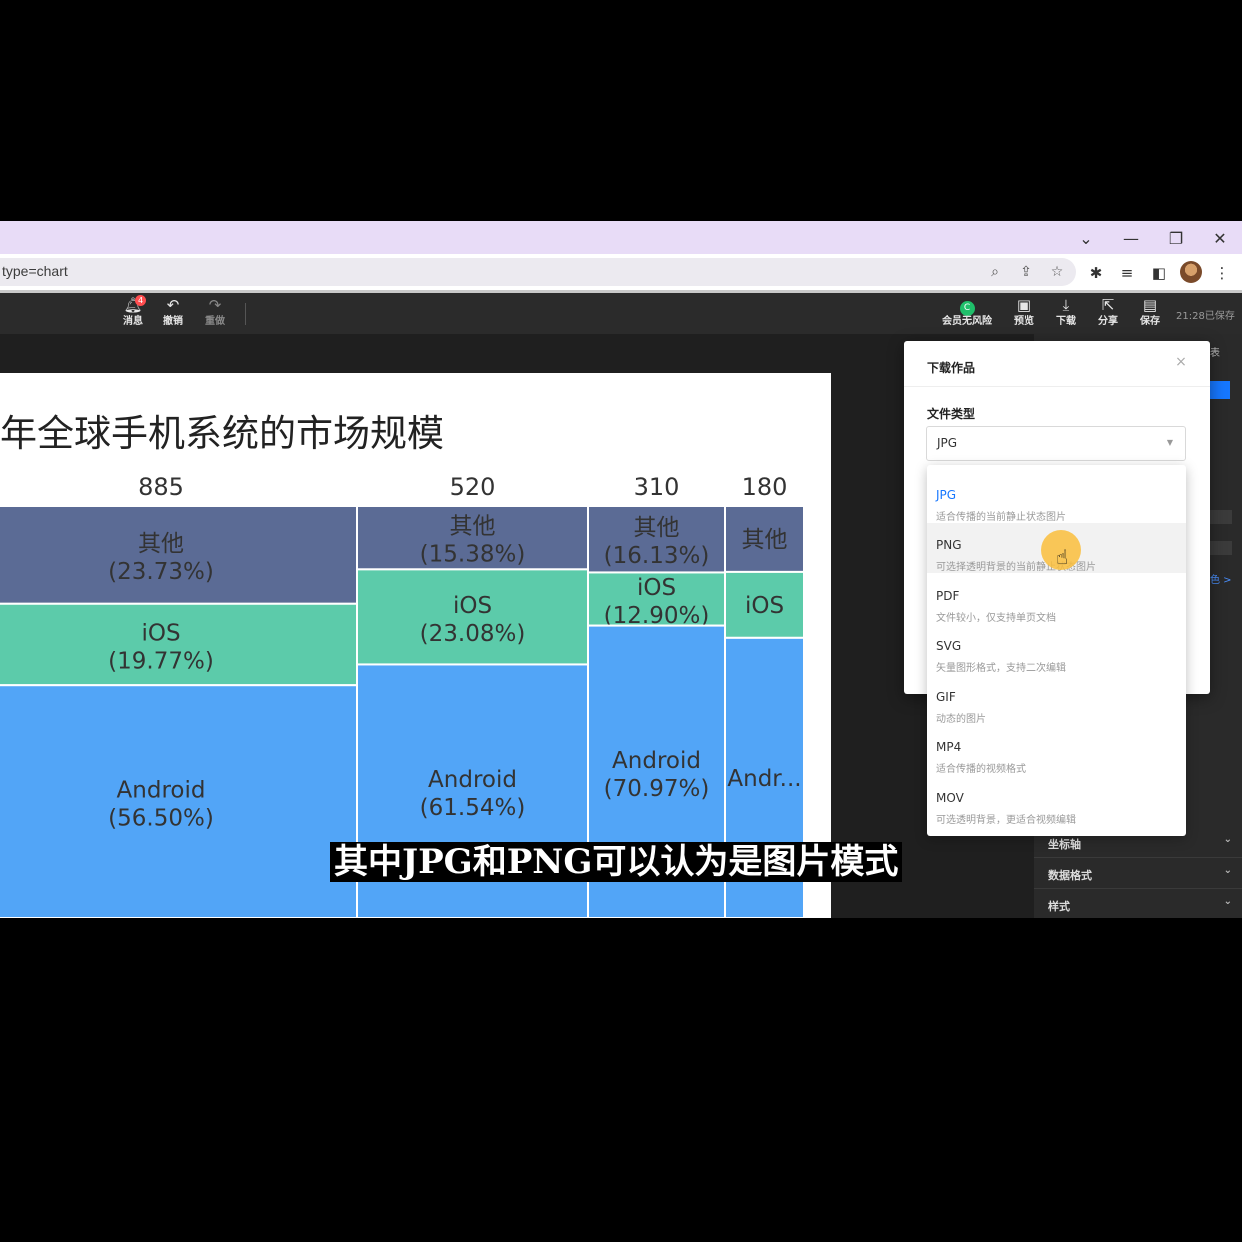  I want to click on filetype-selected-value: JPG, so click(947, 443).